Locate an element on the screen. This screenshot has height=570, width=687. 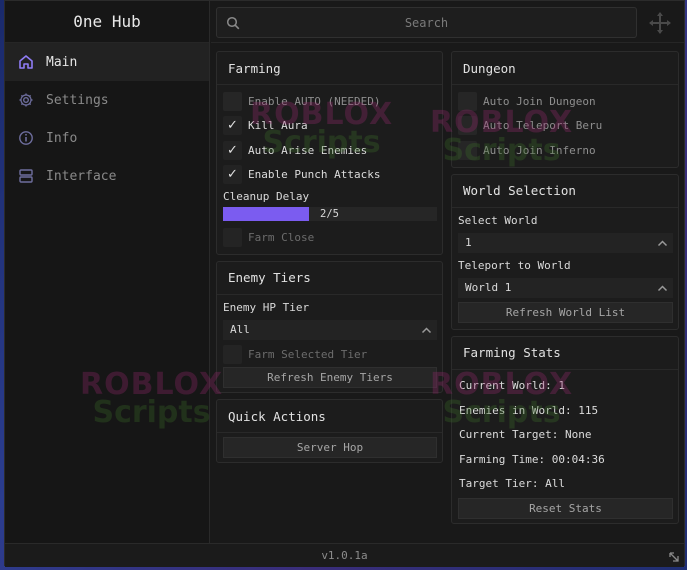
footer-bar: v1.0.1a is located at coordinates (344, 555).